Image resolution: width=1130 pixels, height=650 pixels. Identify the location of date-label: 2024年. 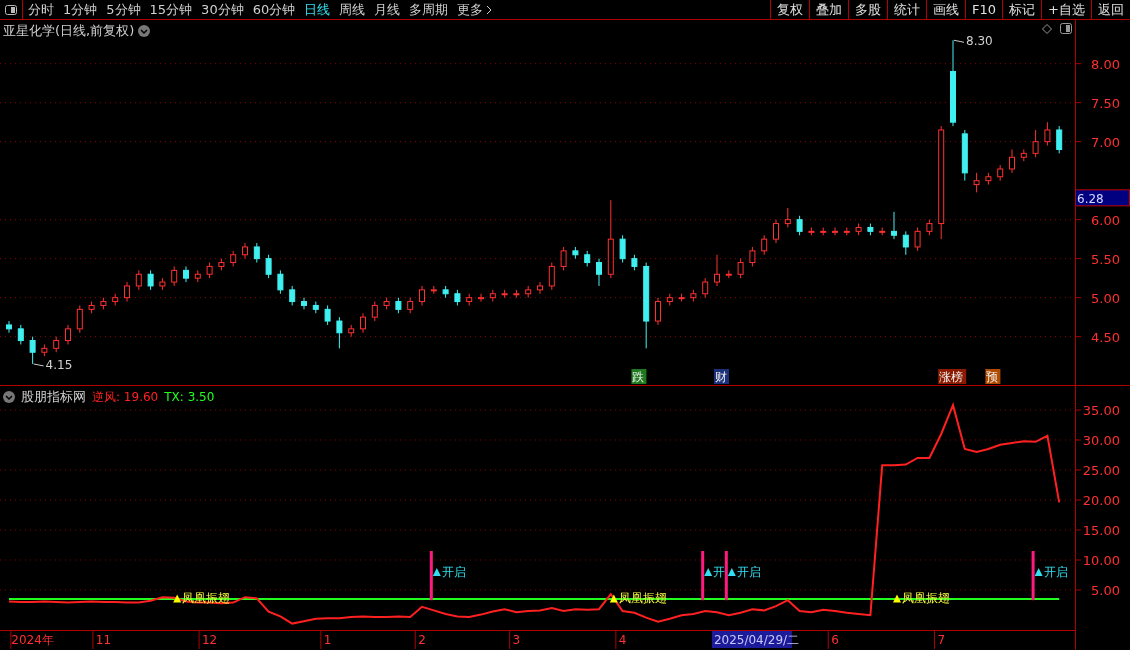
(32, 640).